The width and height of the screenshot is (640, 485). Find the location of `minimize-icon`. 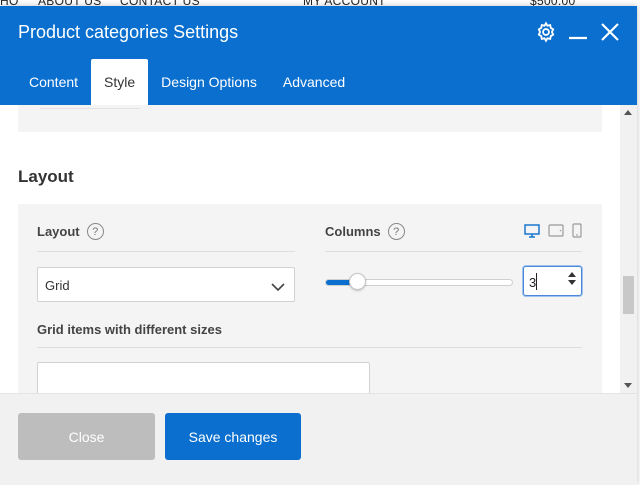

minimize-icon is located at coordinates (578, 32).